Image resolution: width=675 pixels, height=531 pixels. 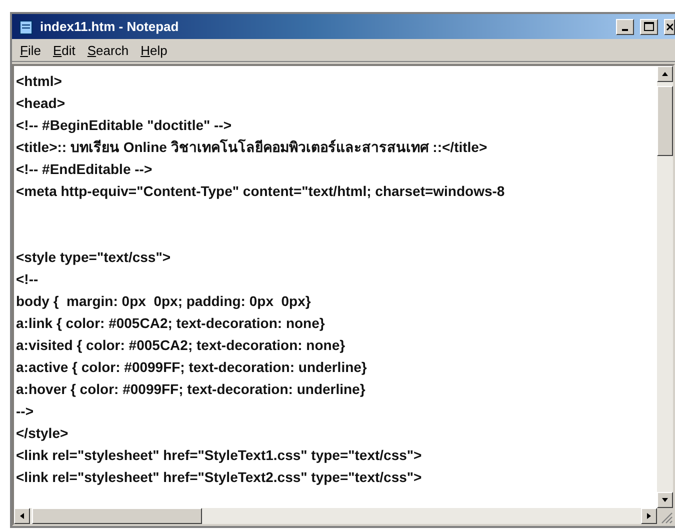 I want to click on code-line: <link rel="stylesheet" href="StyleText2.css" type="text/css">, so click(x=219, y=477).